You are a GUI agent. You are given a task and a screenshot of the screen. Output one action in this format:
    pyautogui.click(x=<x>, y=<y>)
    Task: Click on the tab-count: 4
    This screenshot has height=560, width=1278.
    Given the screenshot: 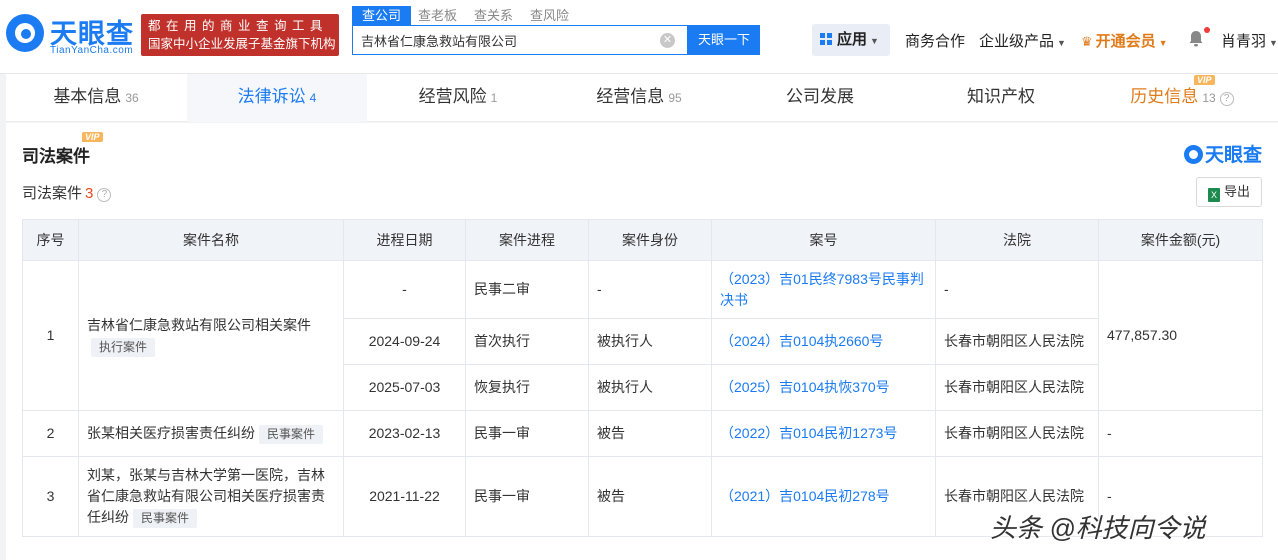 What is the action you would take?
    pyautogui.click(x=313, y=98)
    